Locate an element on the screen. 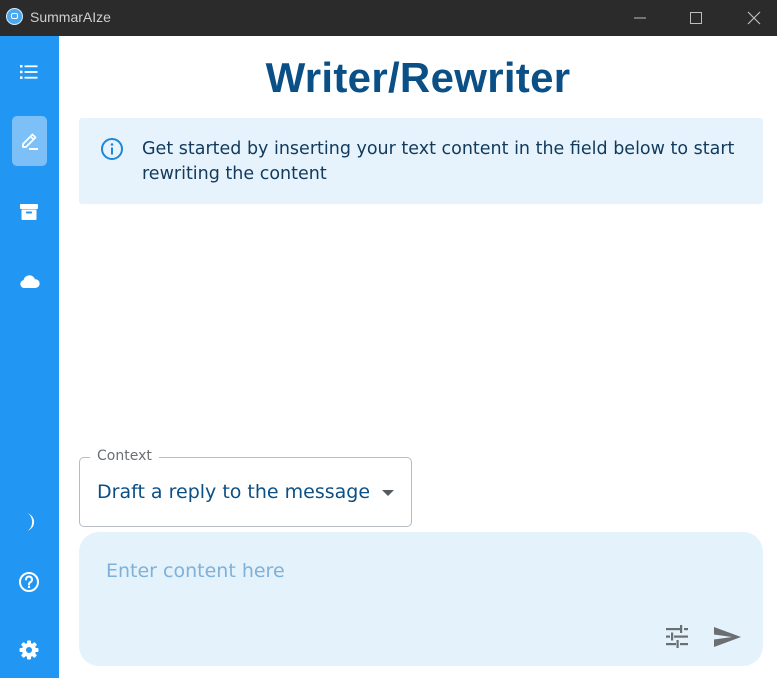 The width and height of the screenshot is (777, 678). close-icon is located at coordinates (754, 18).